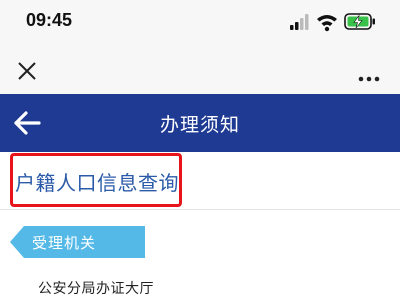 The image size is (400, 300). I want to click on signal-icon, so click(299, 22).